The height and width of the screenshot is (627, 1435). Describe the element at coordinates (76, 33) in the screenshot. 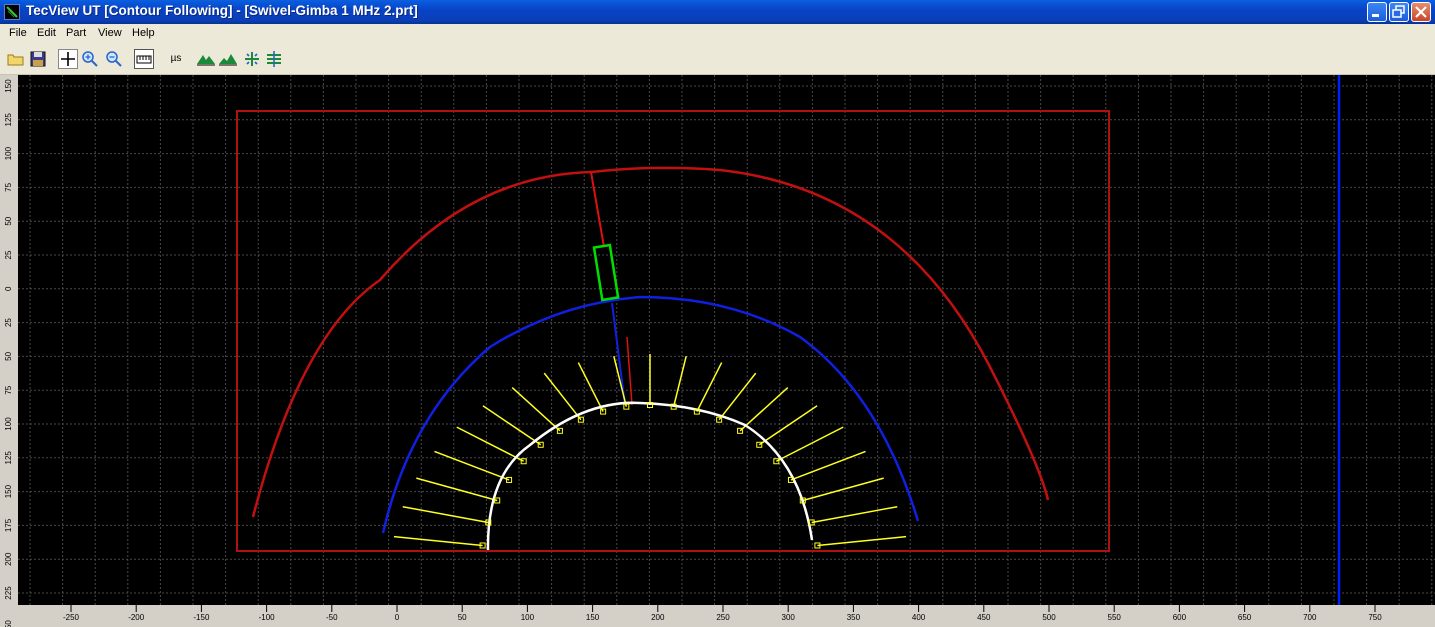

I see `menu-part: Part` at that location.